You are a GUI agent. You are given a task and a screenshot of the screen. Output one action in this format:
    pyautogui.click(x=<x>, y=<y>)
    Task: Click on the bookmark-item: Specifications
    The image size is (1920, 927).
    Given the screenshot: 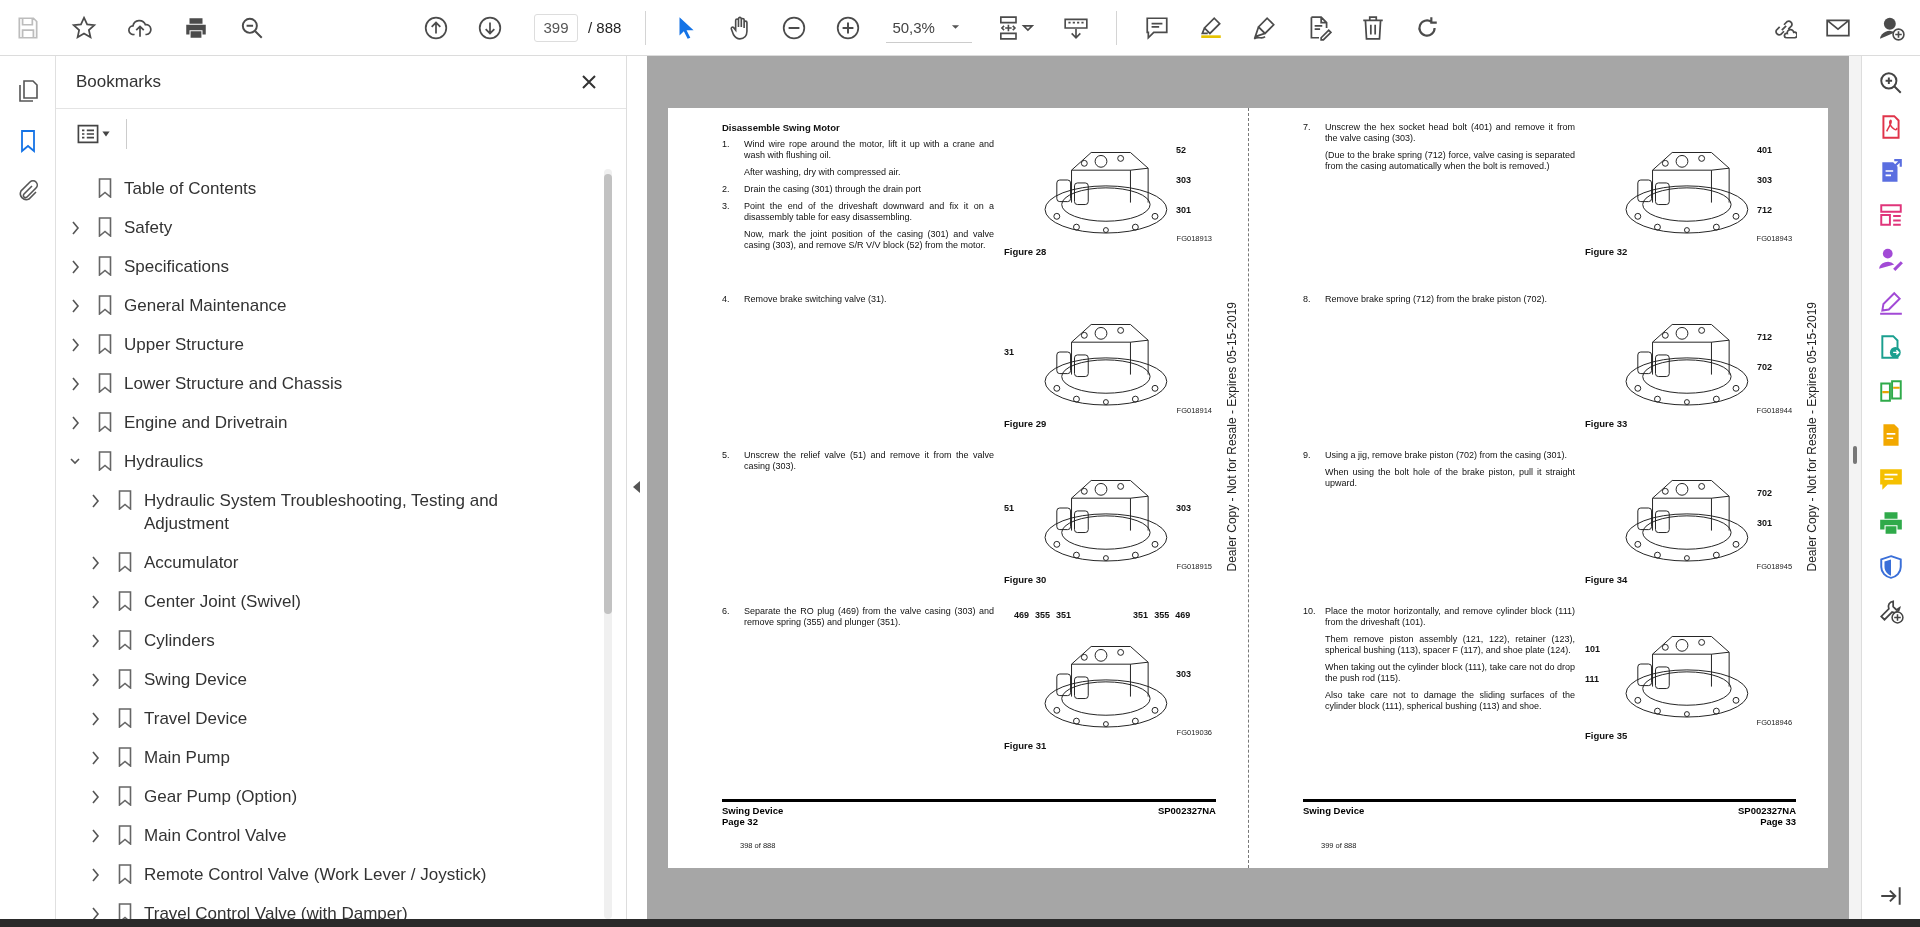 What is the action you would take?
    pyautogui.click(x=326, y=266)
    